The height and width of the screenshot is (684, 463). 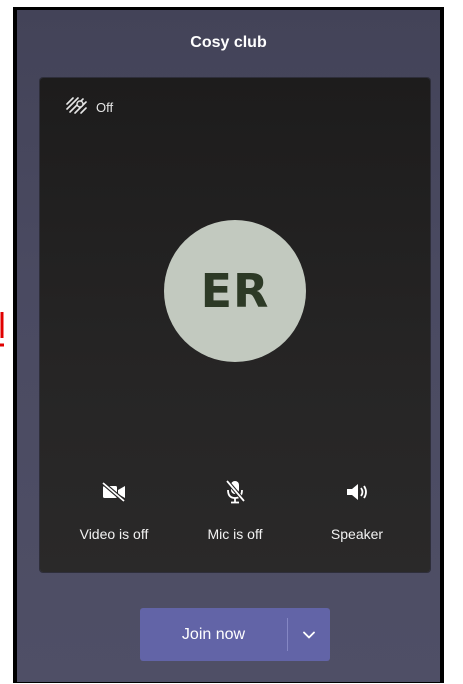 I want to click on background-effects-label: Off, so click(x=105, y=107).